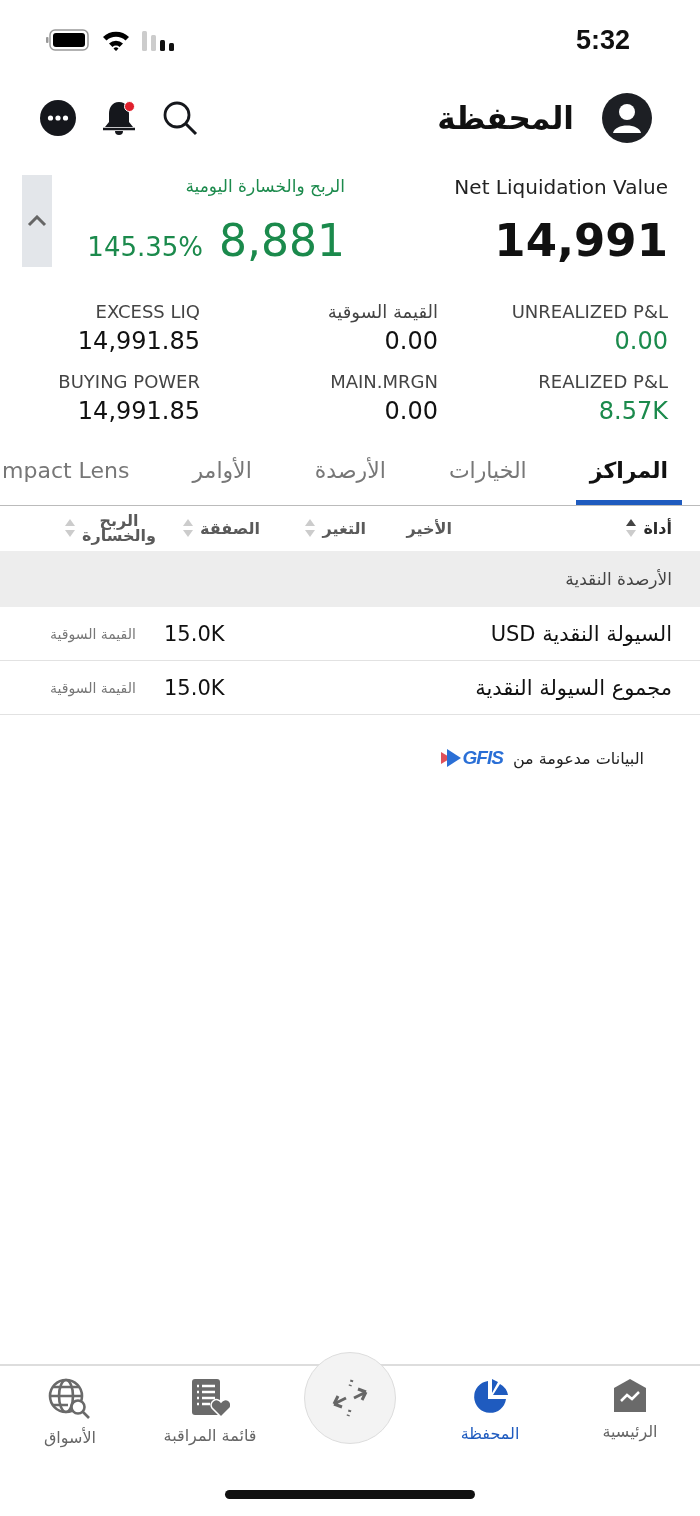  Describe the element at coordinates (37, 221) in the screenshot. I see `chevron-up-icon` at that location.